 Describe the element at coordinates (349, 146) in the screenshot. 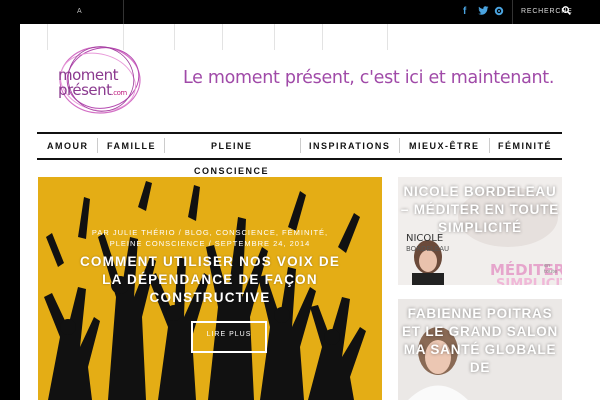

I see `nav-item-inspirations: INSPIRATIONS` at that location.